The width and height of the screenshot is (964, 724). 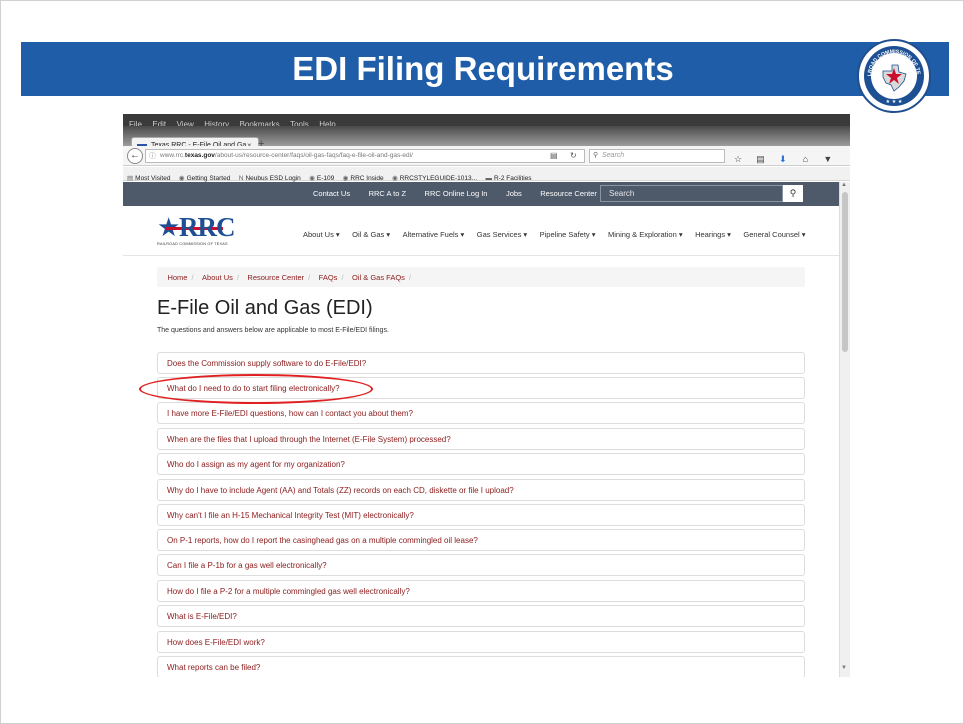 I want to click on page-scrollbar: ▲ ▼, so click(x=844, y=429).